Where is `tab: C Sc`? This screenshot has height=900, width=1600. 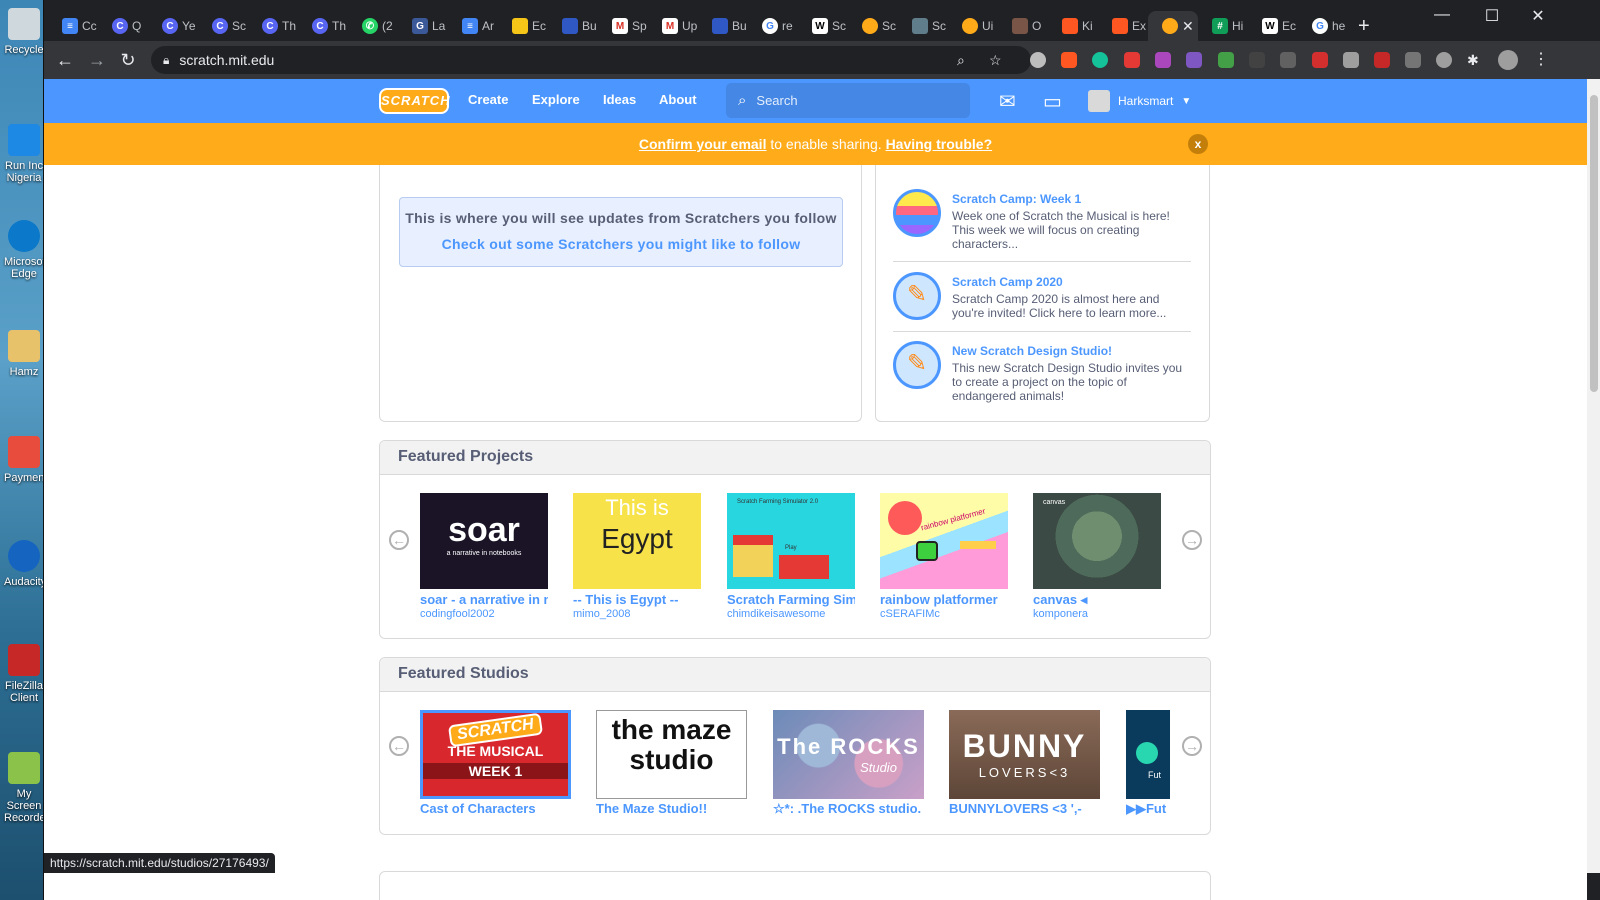
tab: C Sc is located at coordinates (223, 26).